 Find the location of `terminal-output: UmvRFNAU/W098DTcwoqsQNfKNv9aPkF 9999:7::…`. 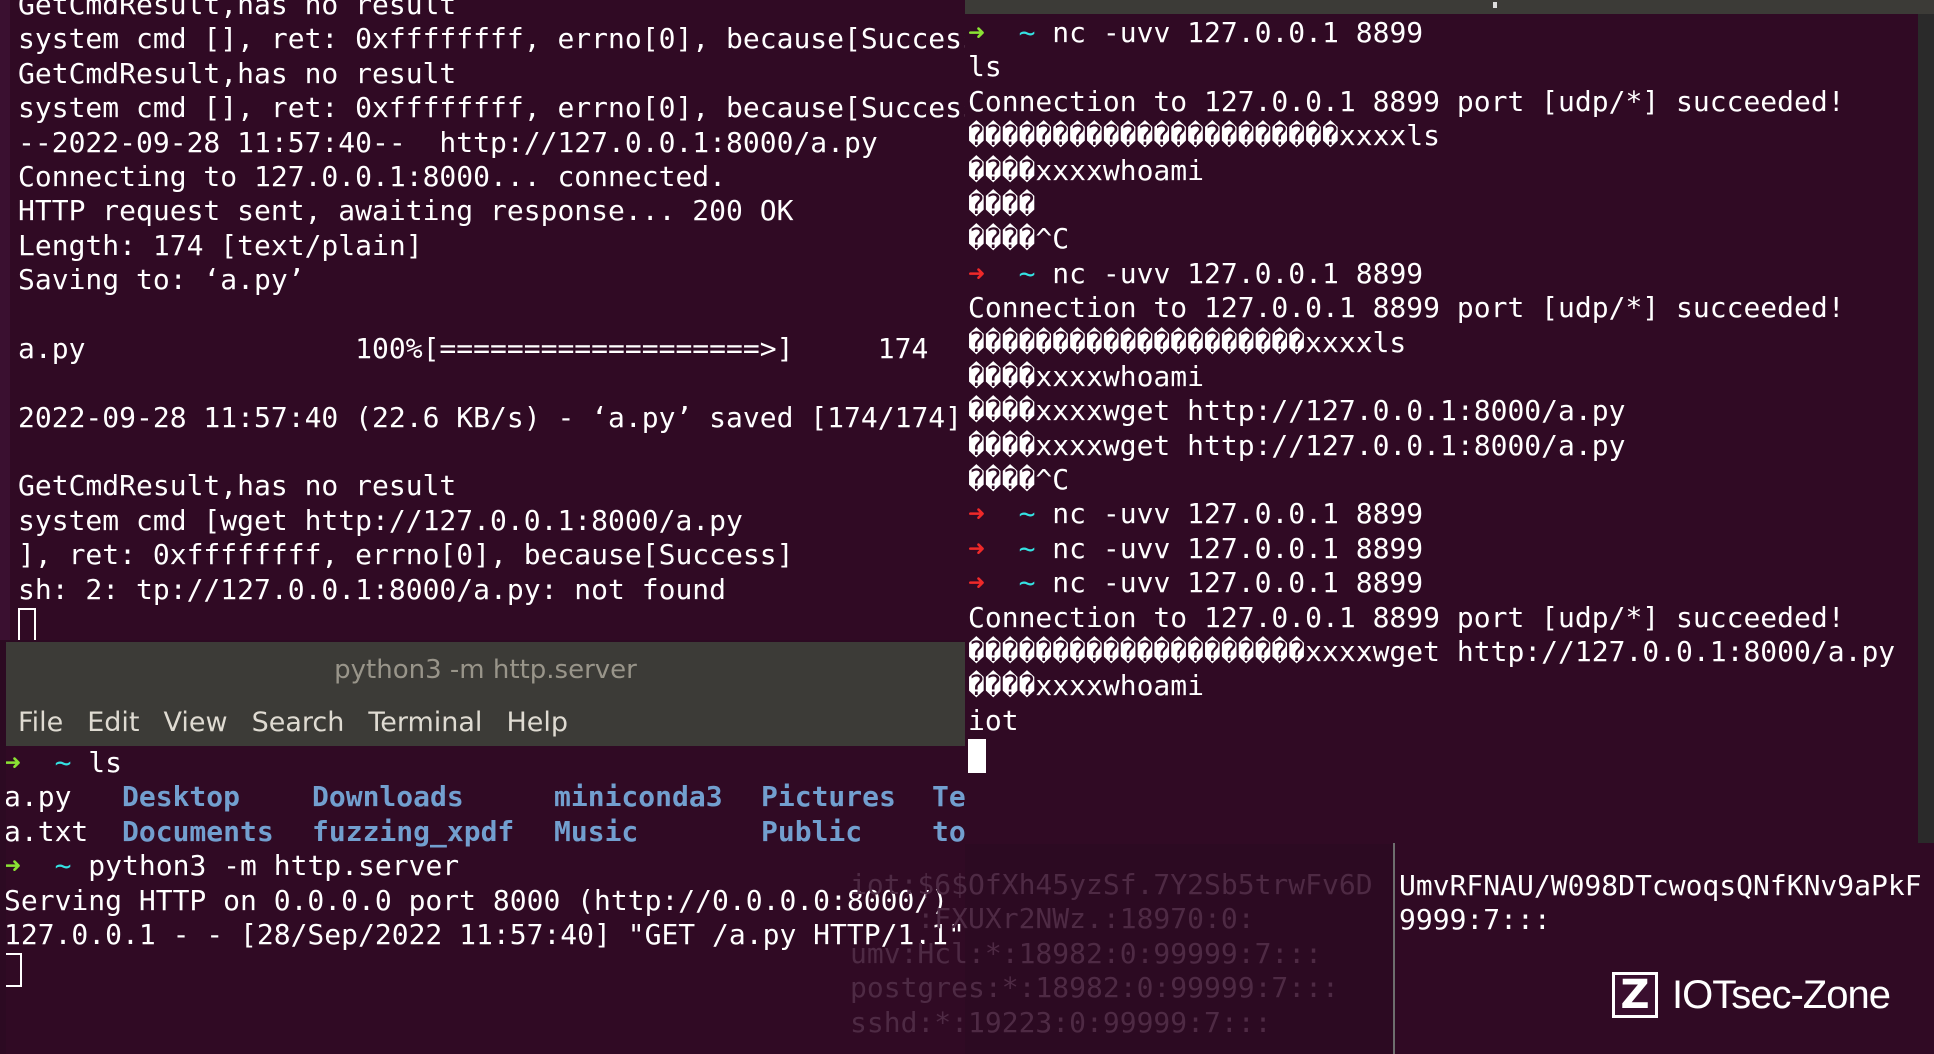

terminal-output: UmvRFNAU/W098DTcwoqsQNfKNv9aPkF 9999:7::… is located at coordinates (1660, 903).